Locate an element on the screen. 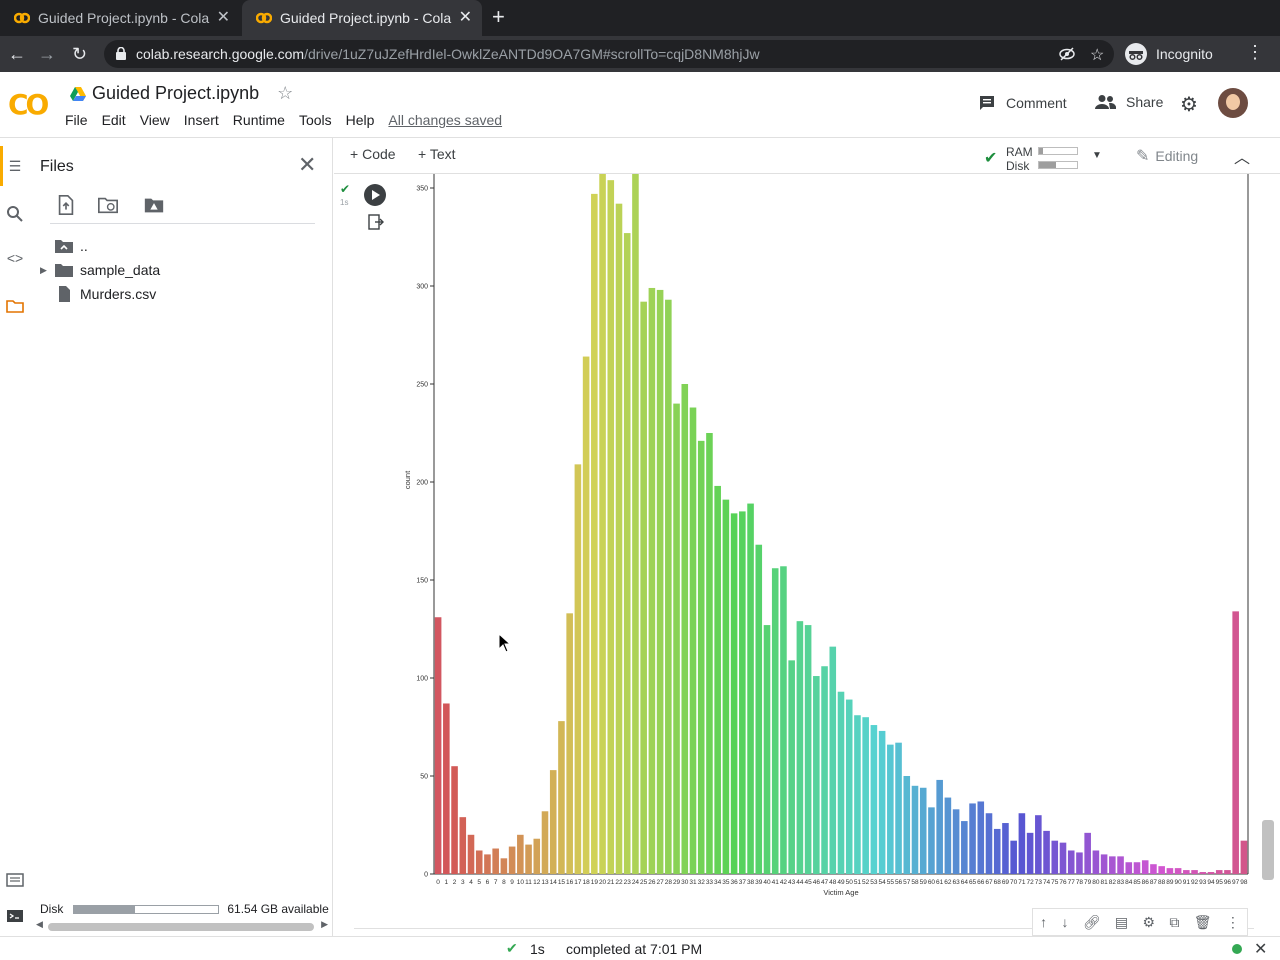 The height and width of the screenshot is (960, 1280). move-cell-down-icon: ↓ is located at coordinates (1064, 922).